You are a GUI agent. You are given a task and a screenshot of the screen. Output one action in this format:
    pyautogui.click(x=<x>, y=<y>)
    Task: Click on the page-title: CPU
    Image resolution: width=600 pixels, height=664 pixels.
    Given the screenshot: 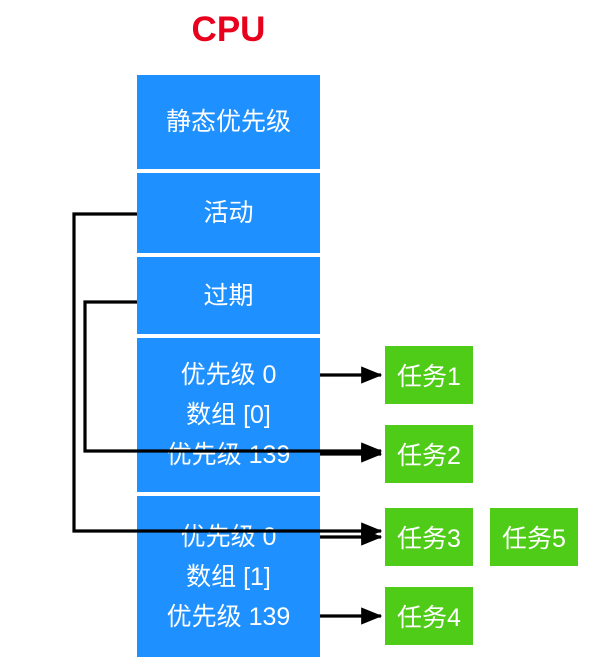 What is the action you would take?
    pyautogui.click(x=228, y=29)
    